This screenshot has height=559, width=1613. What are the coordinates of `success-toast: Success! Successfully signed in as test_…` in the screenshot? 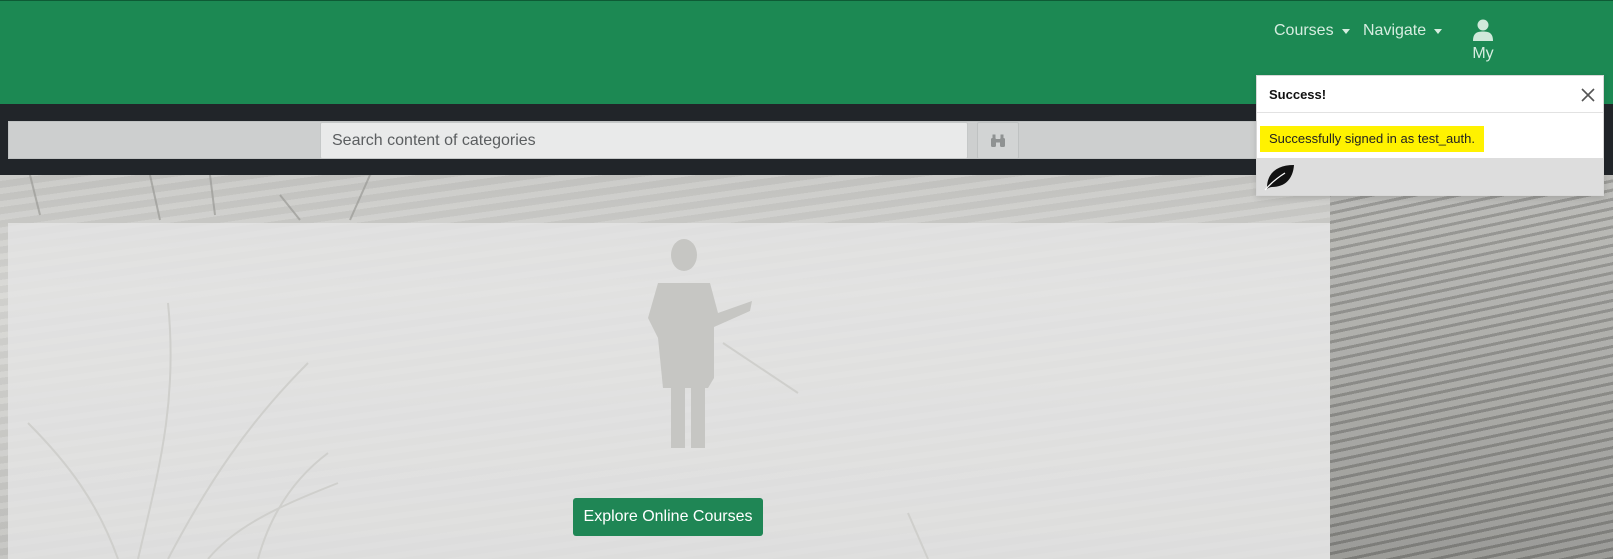 It's located at (1430, 135).